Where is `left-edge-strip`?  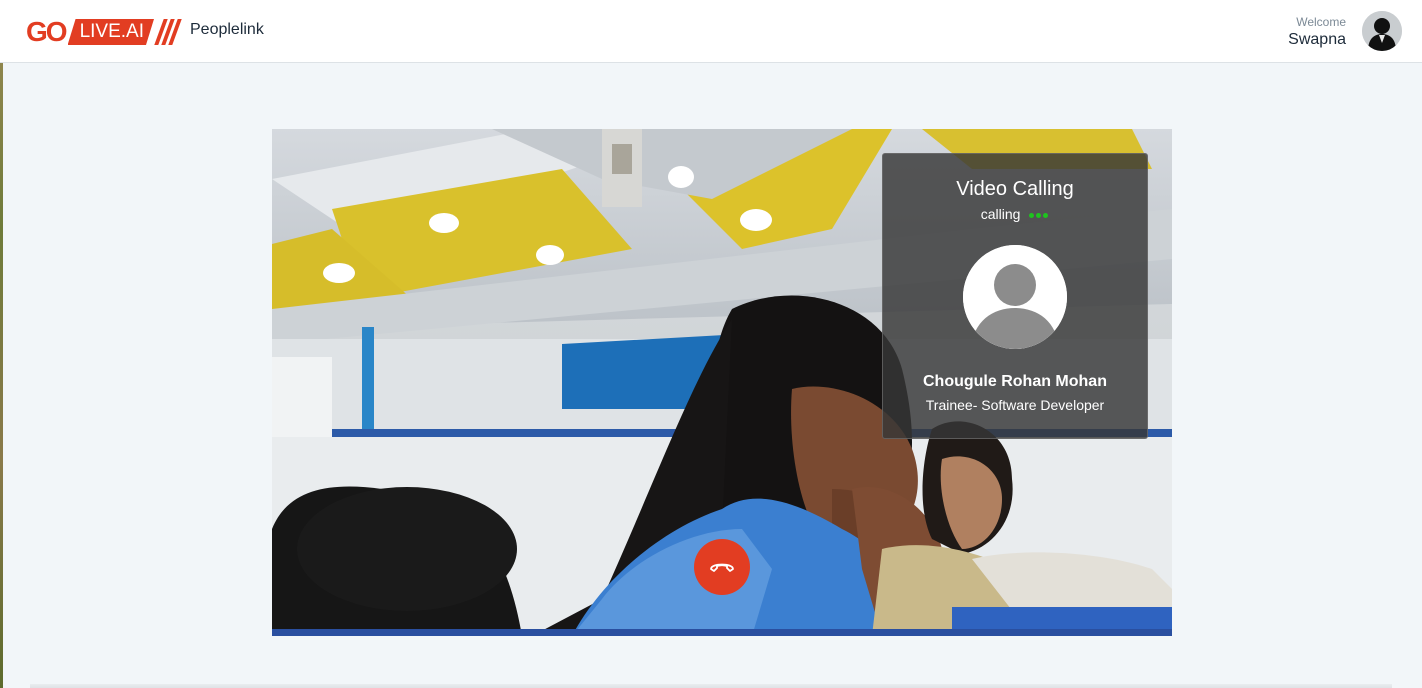
left-edge-strip is located at coordinates (1, 344).